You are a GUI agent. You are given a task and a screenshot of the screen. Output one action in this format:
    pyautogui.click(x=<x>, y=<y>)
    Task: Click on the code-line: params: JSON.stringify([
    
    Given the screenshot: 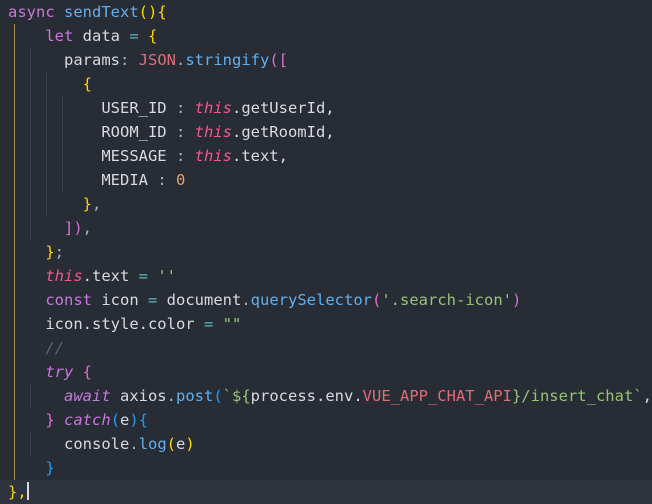 What is the action you would take?
    pyautogui.click(x=326, y=60)
    